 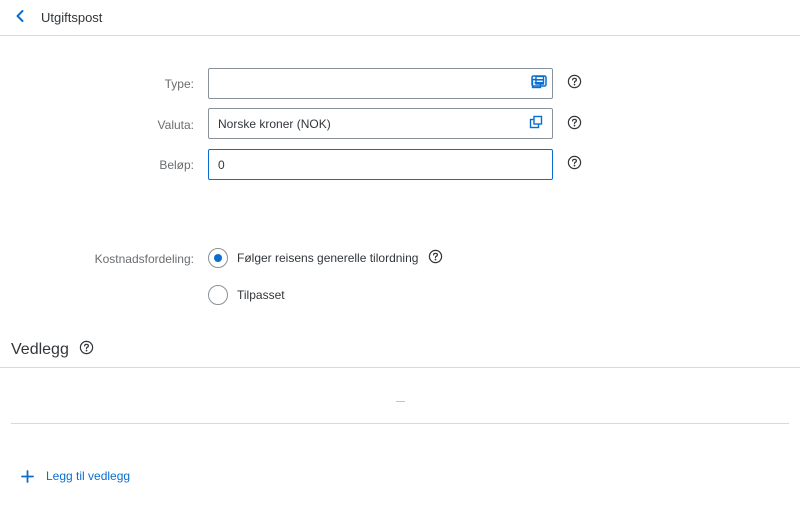 I want to click on attachments-help-button, so click(x=86, y=350).